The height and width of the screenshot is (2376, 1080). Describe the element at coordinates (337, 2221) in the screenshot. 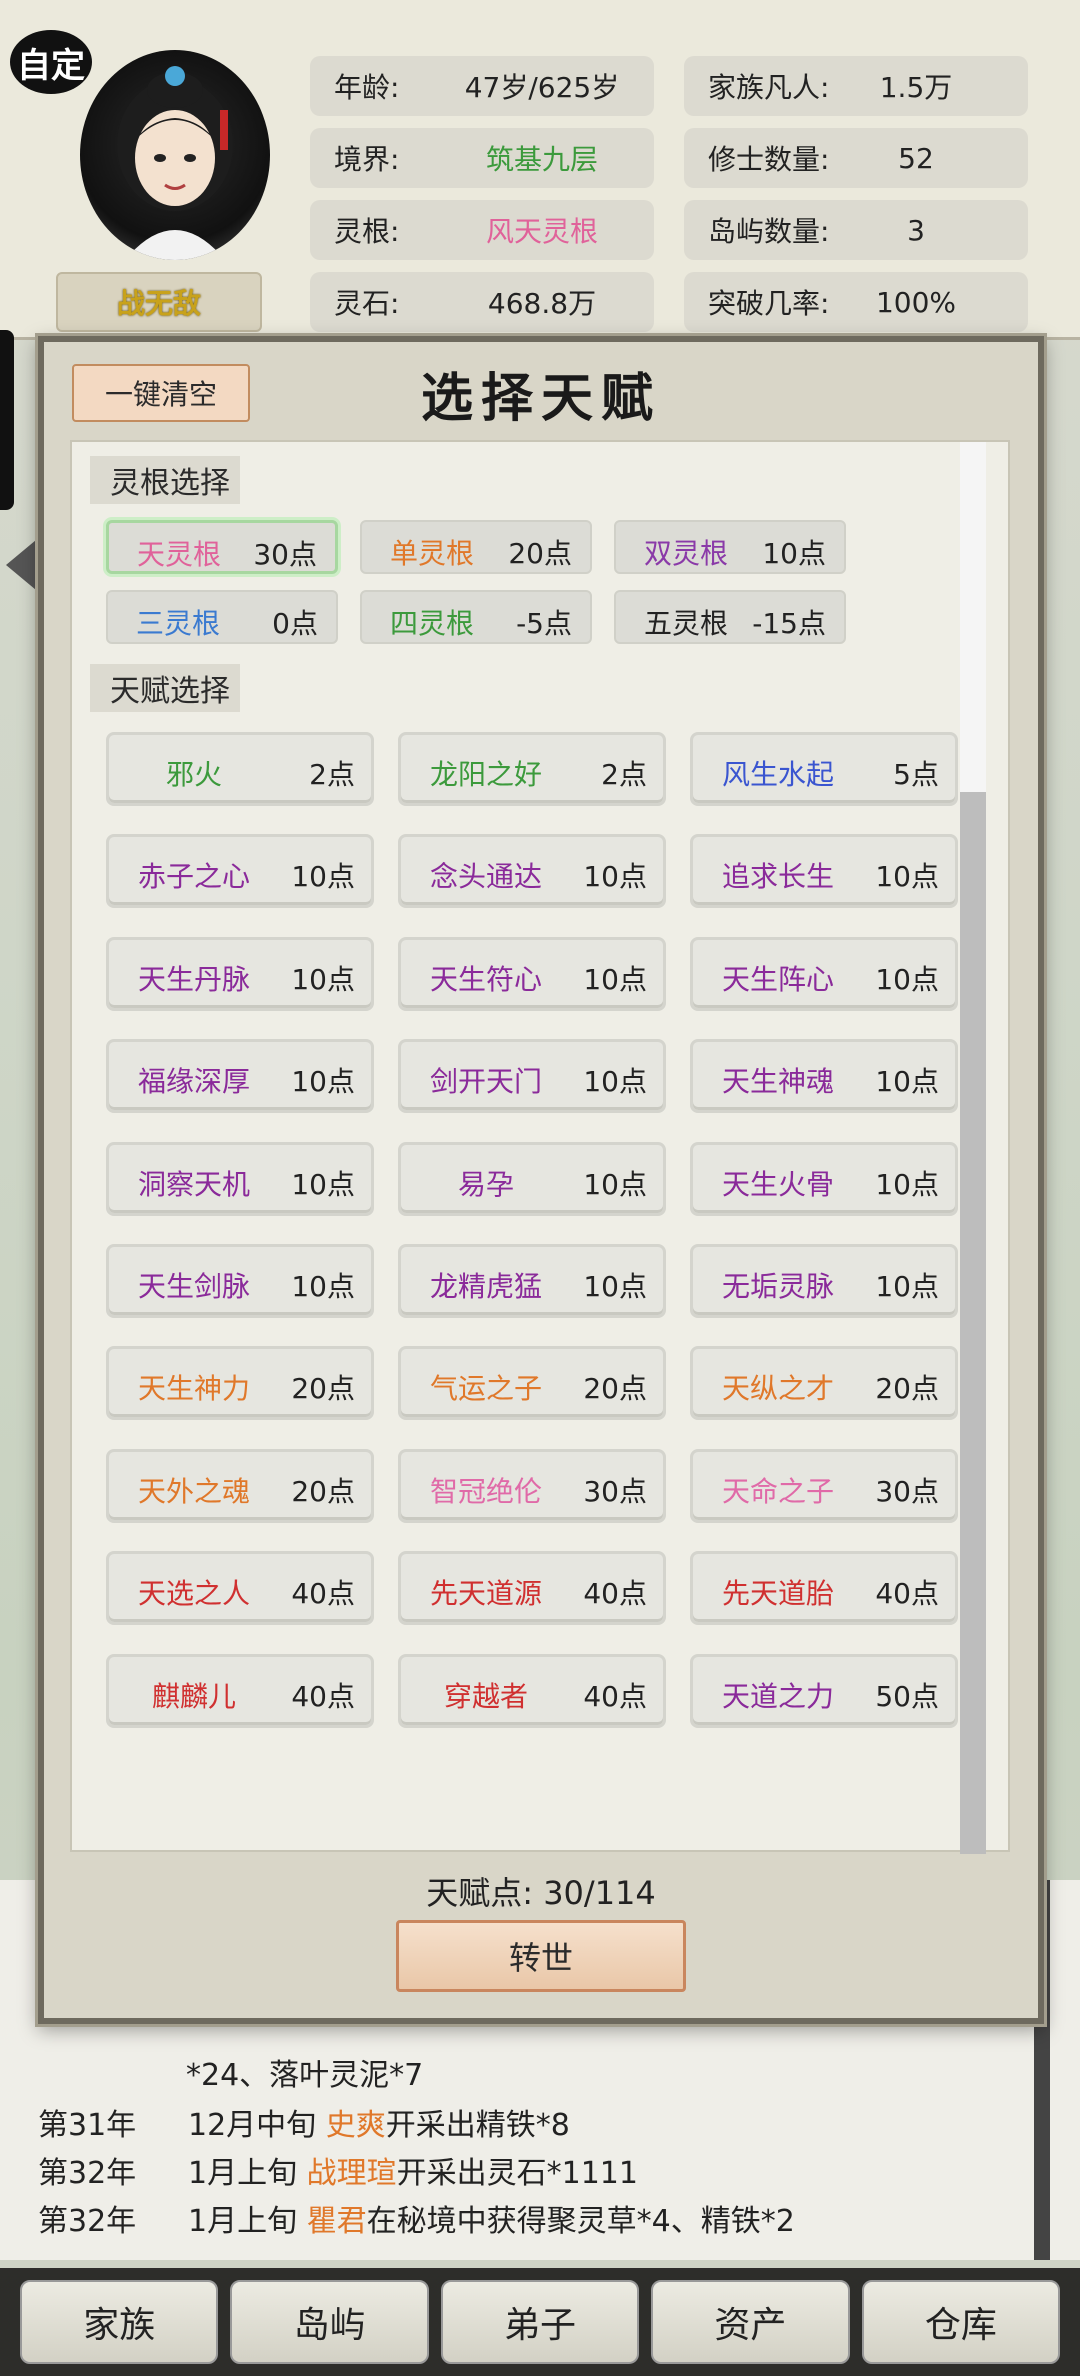

I see `log-person: 瞿君` at that location.